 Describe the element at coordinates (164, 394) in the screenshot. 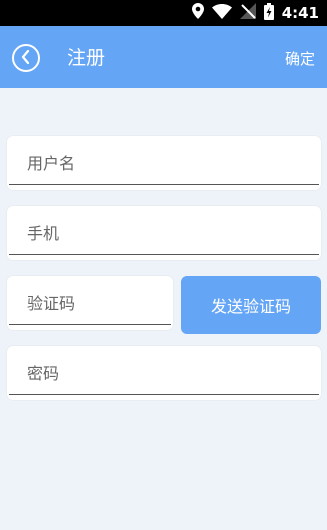

I see `password-underline` at that location.